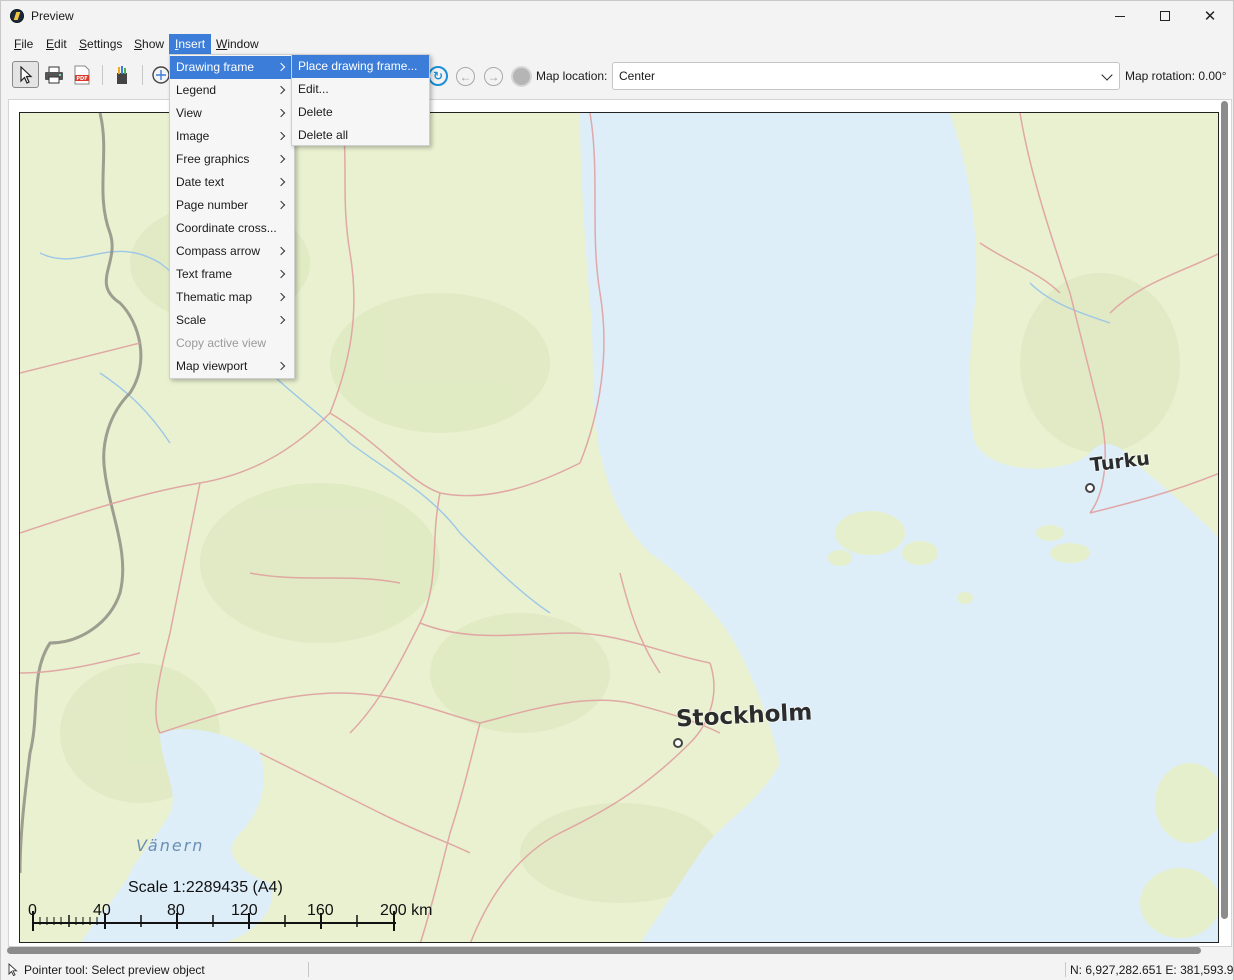 The image size is (1234, 980). I want to click on horizontal-scrollbar, so click(604, 950).